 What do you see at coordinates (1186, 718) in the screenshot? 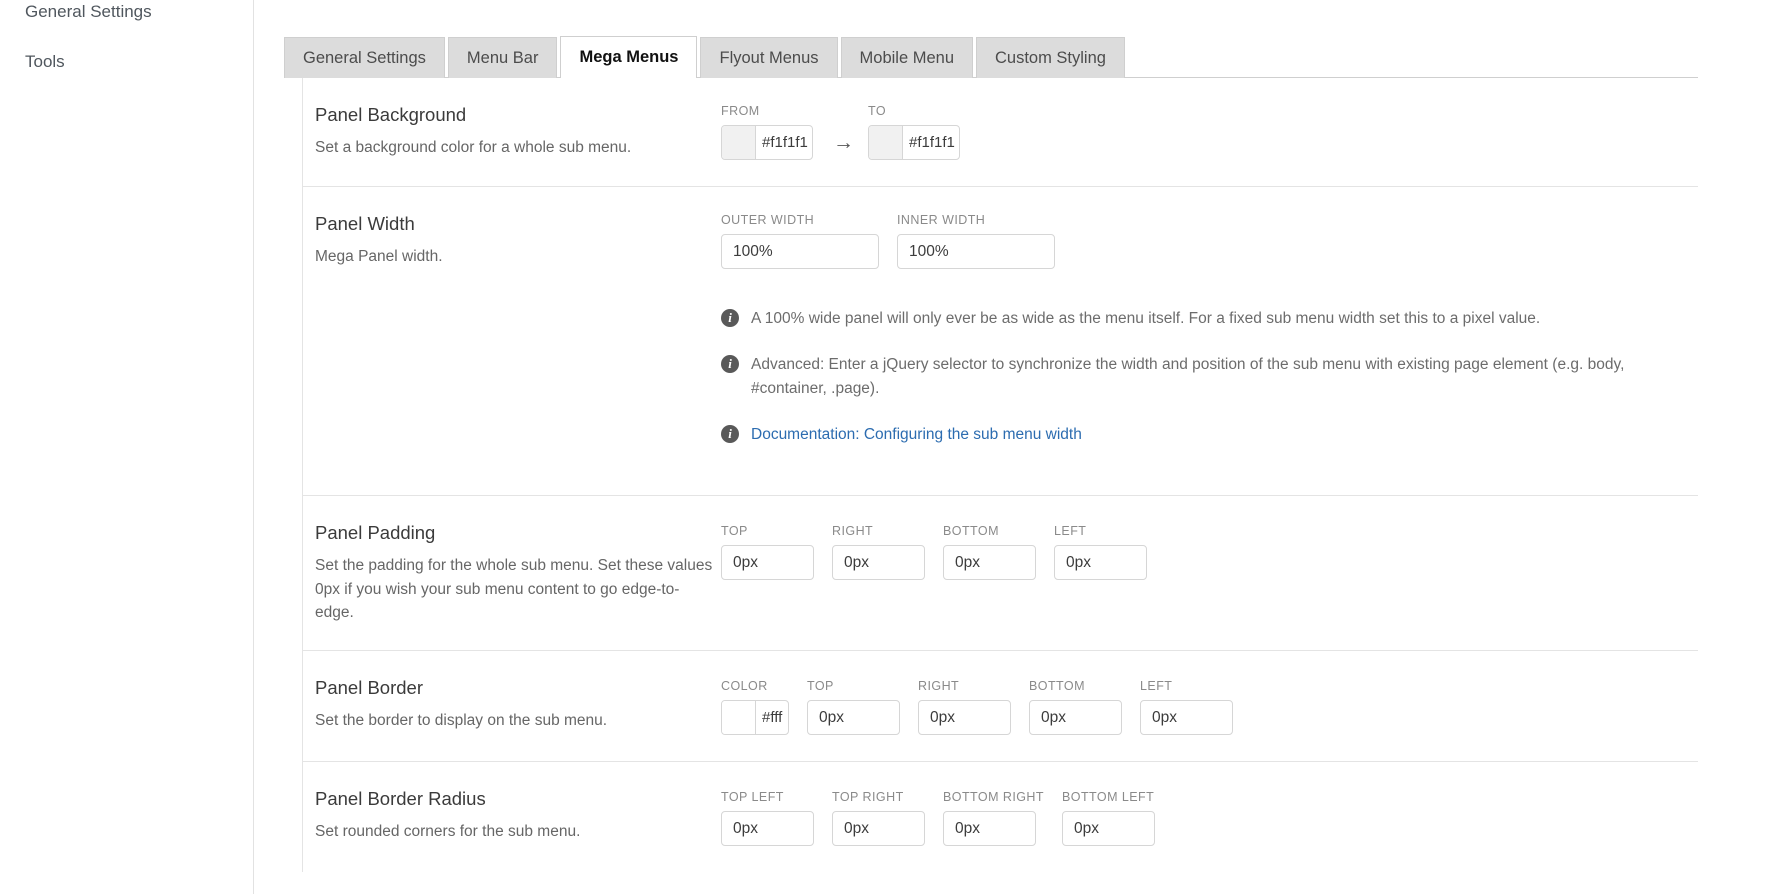
I see `border-left-input` at bounding box center [1186, 718].